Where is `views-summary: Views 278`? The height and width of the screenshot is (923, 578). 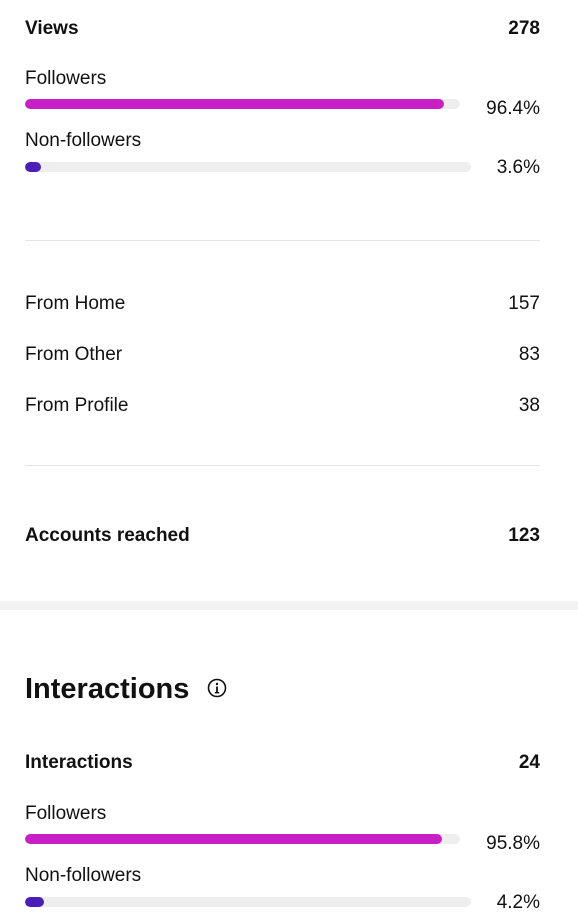
views-summary: Views 278 is located at coordinates (282, 30).